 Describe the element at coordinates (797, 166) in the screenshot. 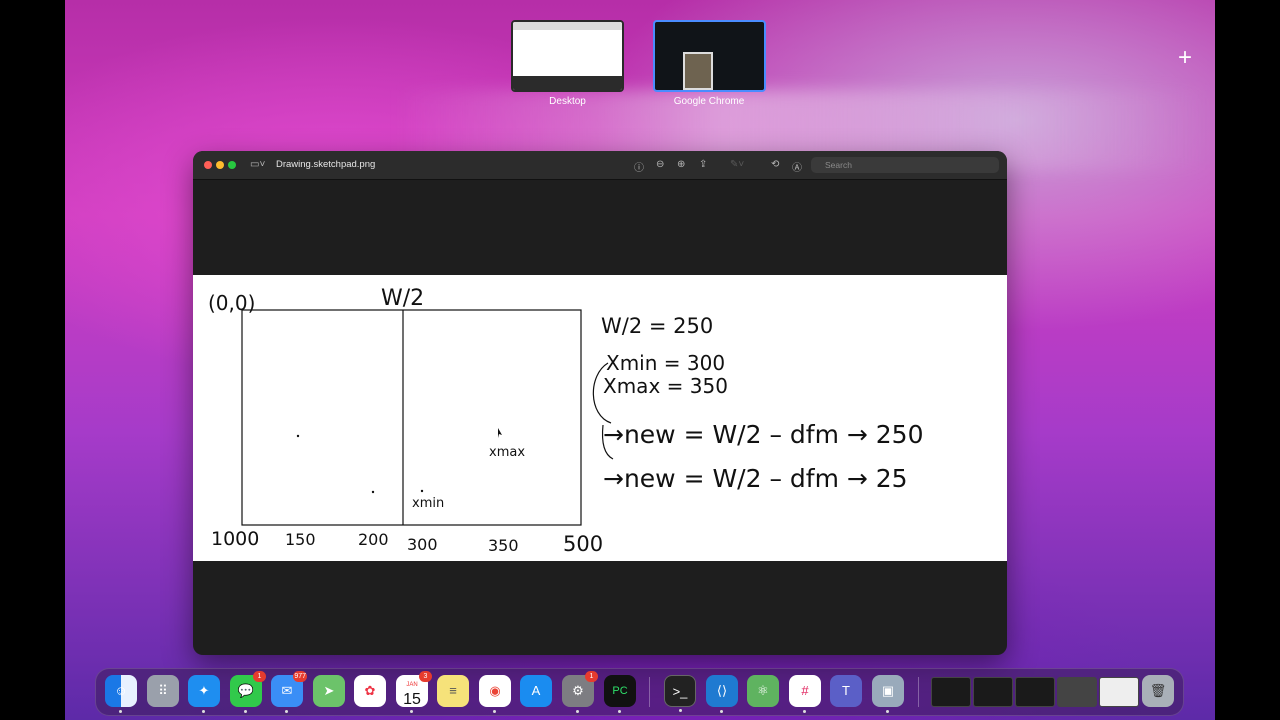

I see `annotate-icon: Ⓐ` at that location.